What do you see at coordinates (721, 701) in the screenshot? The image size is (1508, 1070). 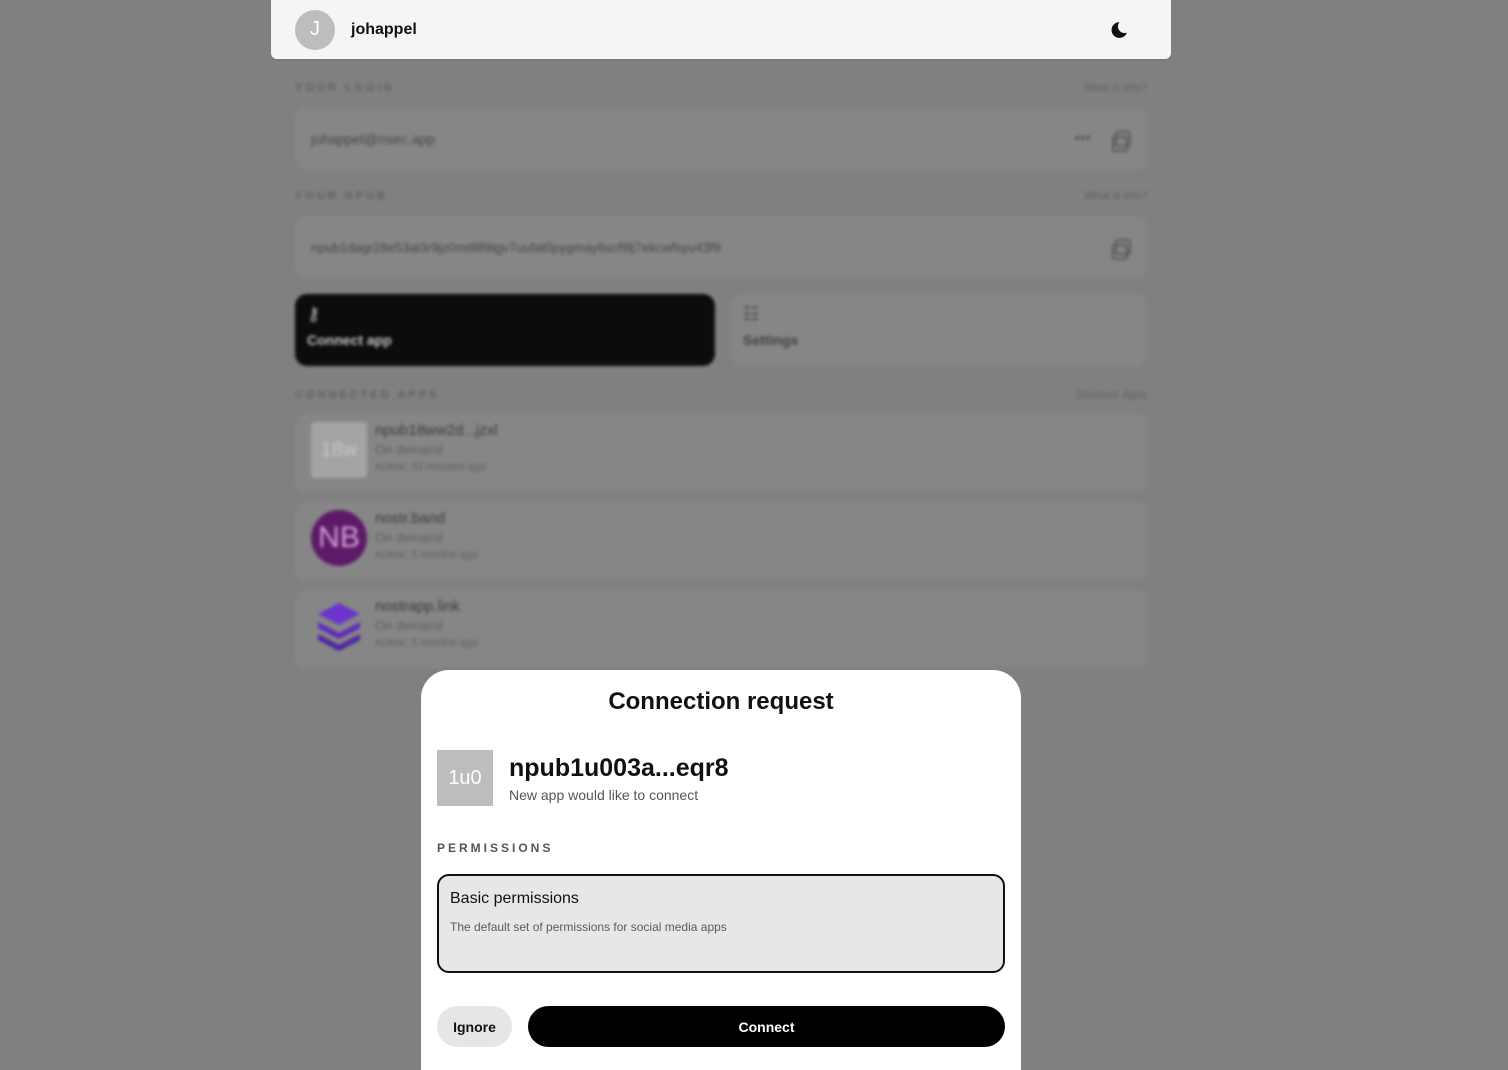 I see `modal-title: Connection request` at bounding box center [721, 701].